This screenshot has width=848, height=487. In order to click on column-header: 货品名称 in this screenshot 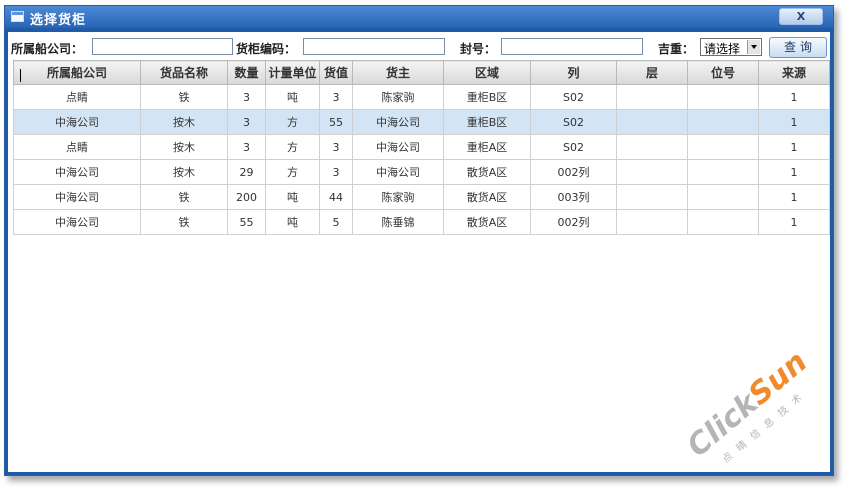, I will do `click(184, 72)`.